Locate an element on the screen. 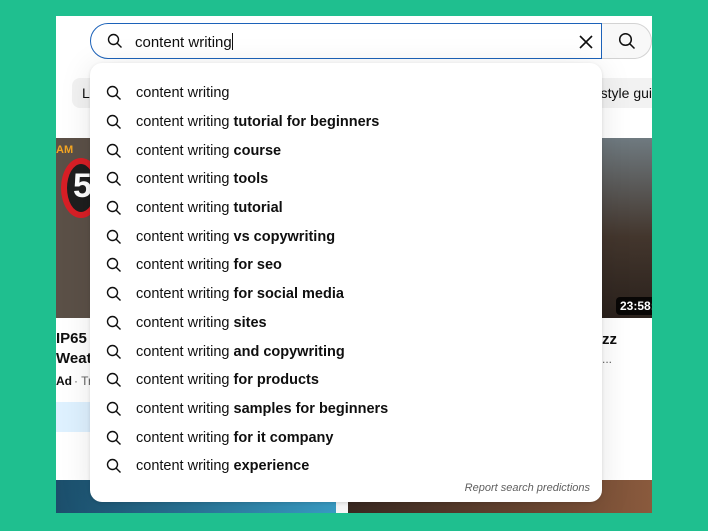 The image size is (708, 531). video-duration: 23:58:3 is located at coordinates (634, 306).